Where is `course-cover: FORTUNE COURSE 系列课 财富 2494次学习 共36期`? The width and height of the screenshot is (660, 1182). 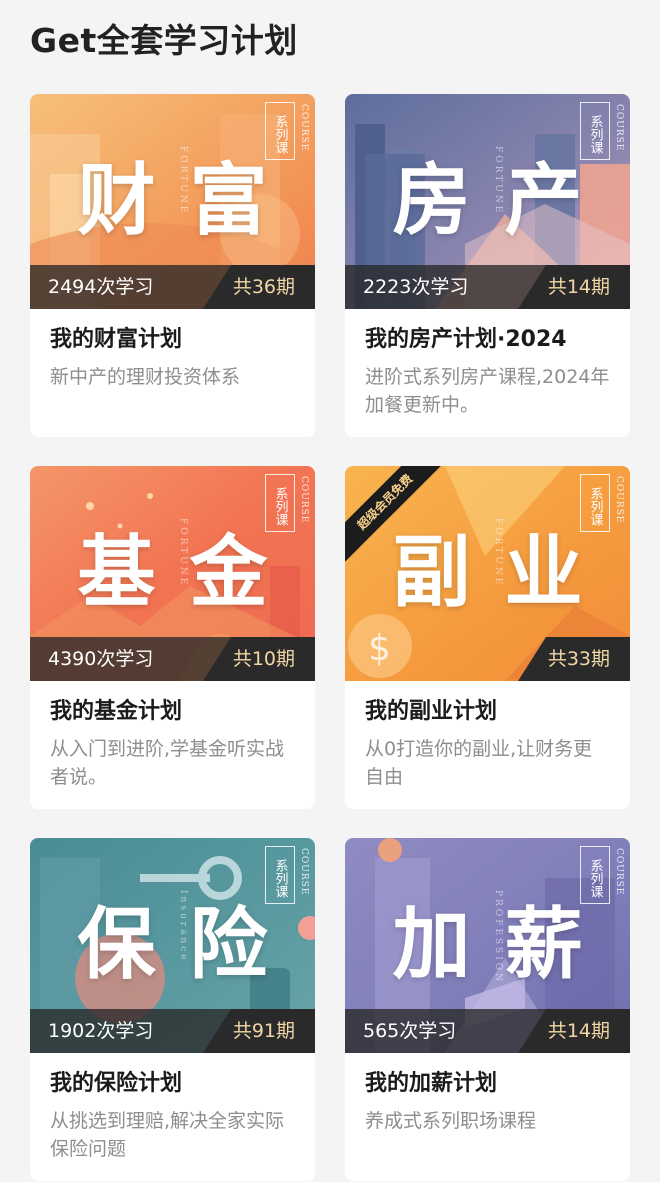 course-cover: FORTUNE COURSE 系列课 财富 2494次学习 共36期 is located at coordinates (172, 201).